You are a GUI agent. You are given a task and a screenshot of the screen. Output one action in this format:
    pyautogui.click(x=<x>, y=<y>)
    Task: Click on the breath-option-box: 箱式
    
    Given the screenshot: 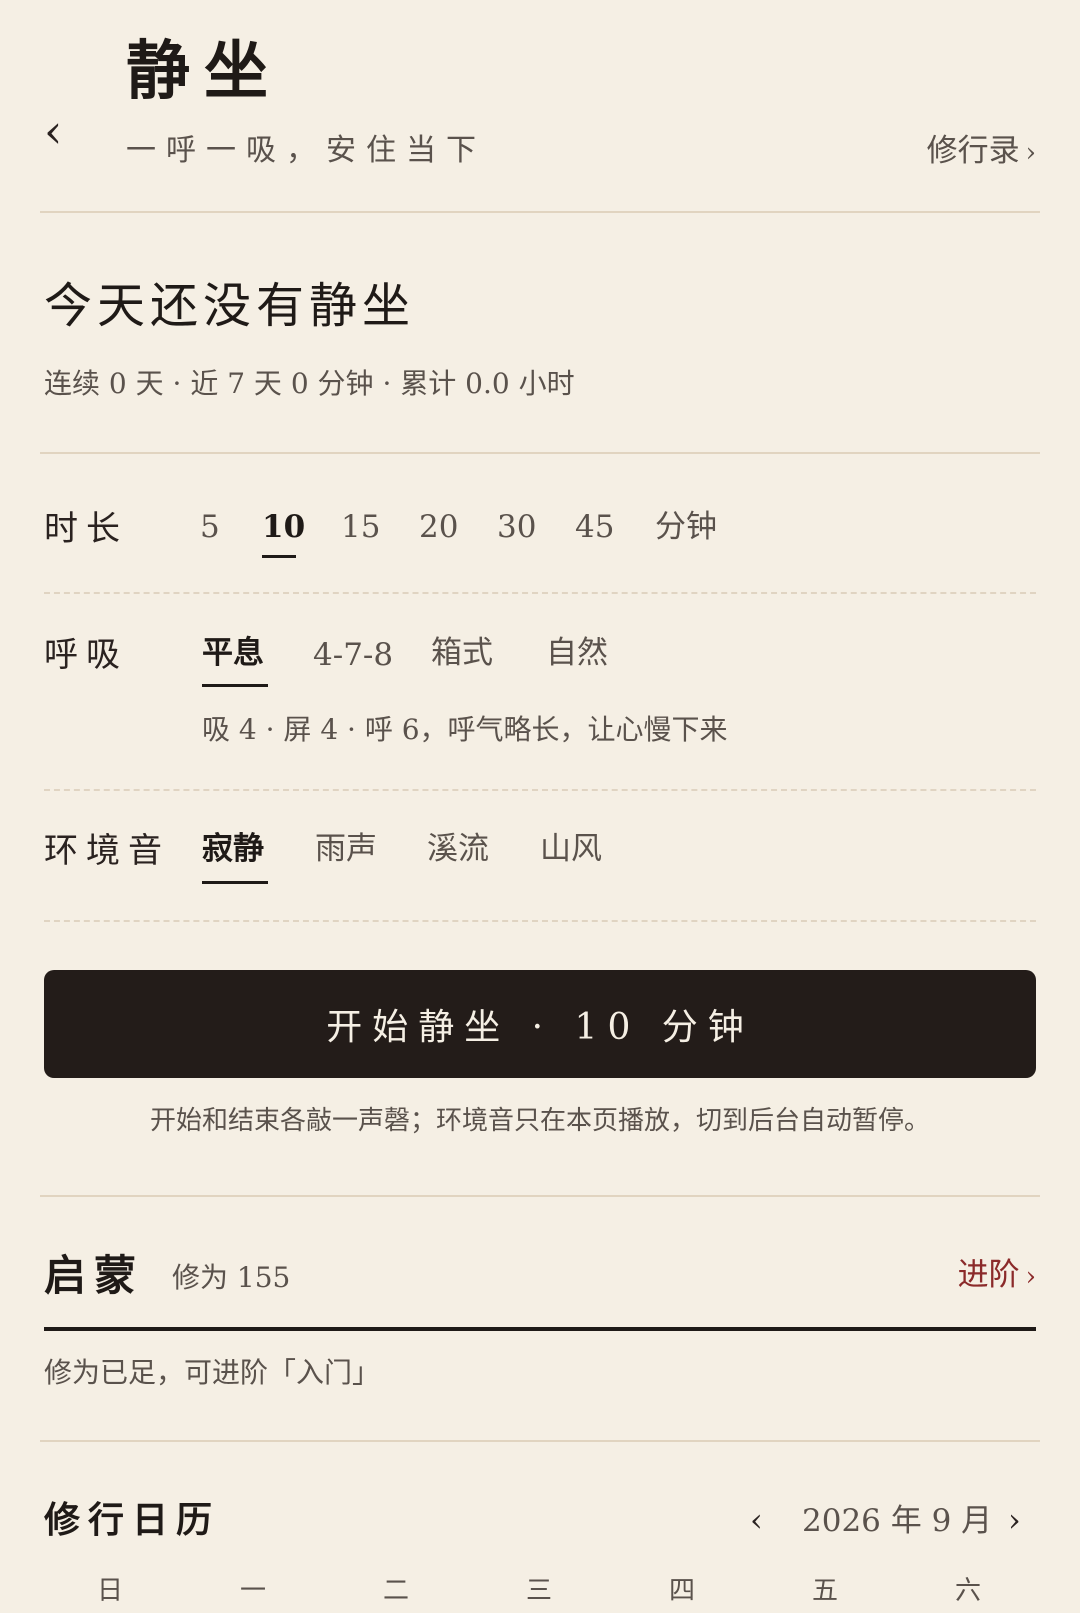 What is the action you would take?
    pyautogui.click(x=462, y=653)
    